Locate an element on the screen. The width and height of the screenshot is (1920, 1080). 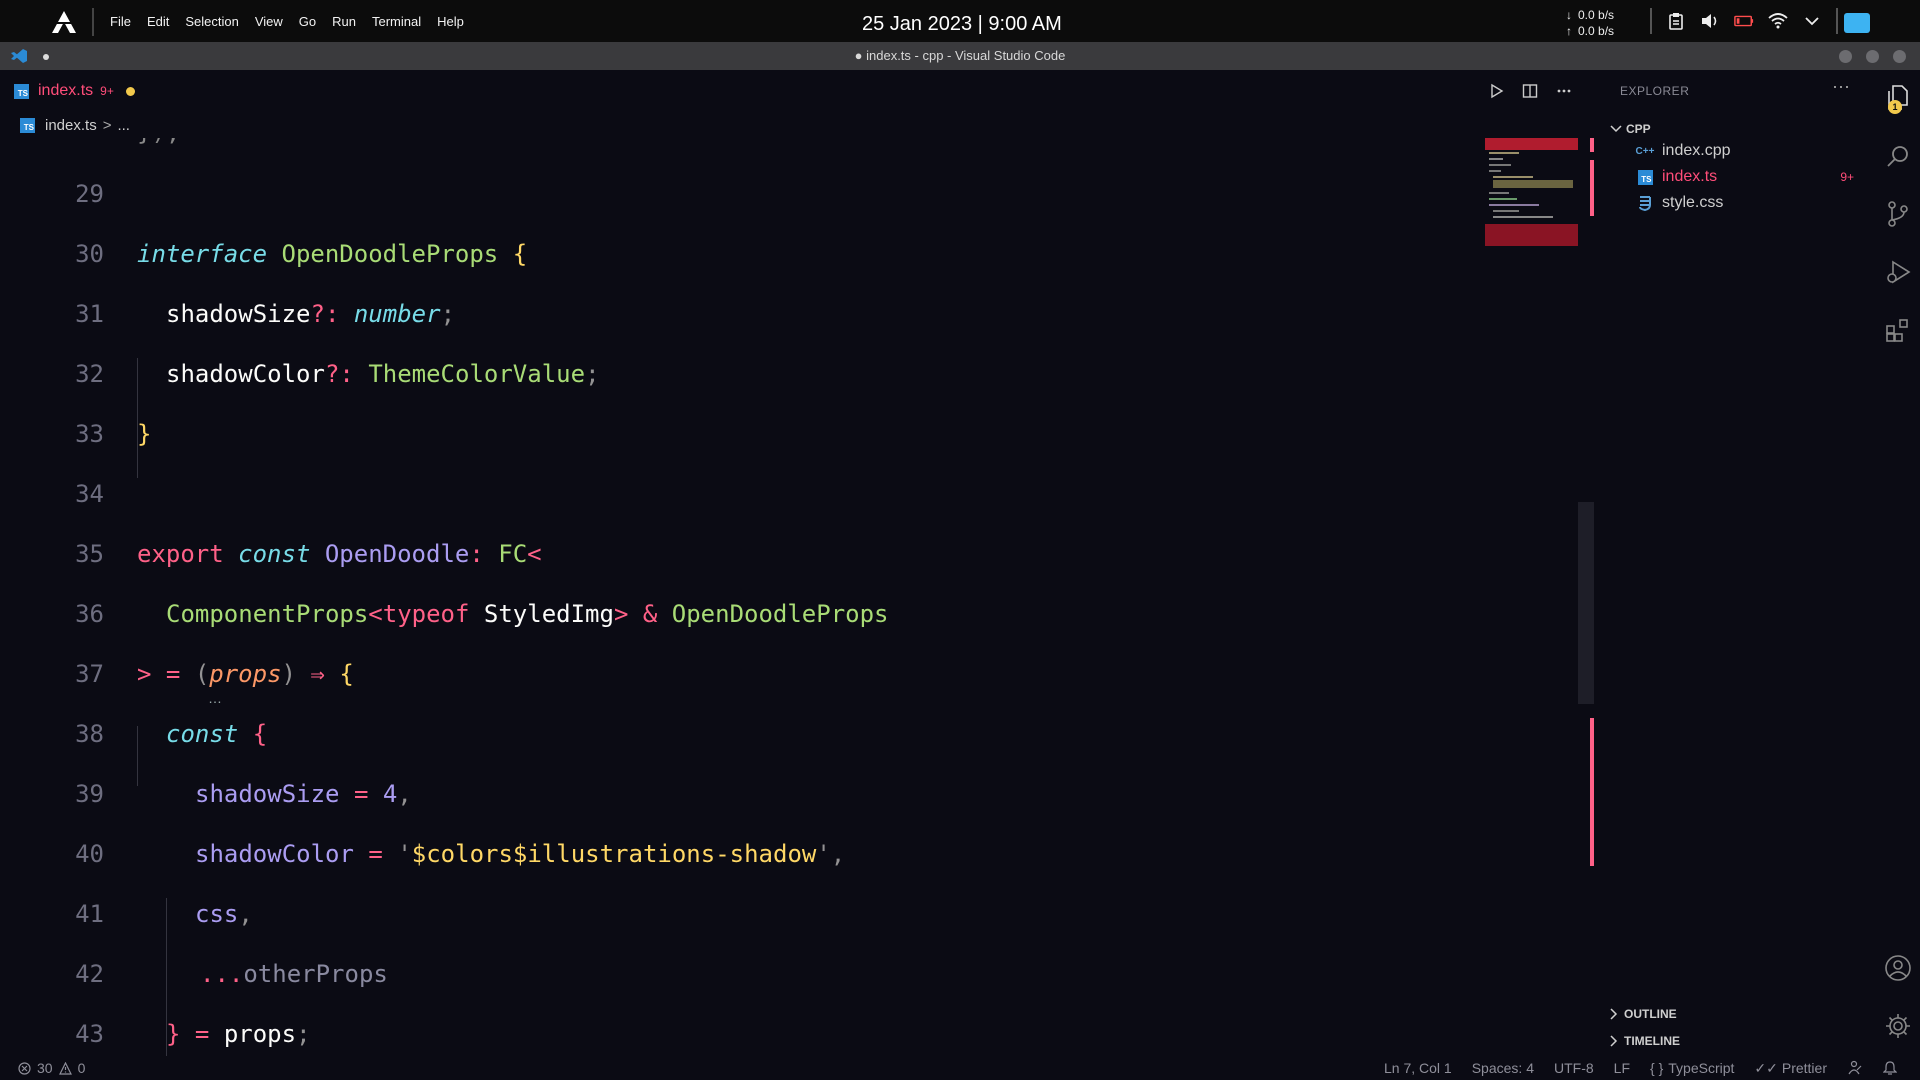
volume-icon is located at coordinates (1710, 21).